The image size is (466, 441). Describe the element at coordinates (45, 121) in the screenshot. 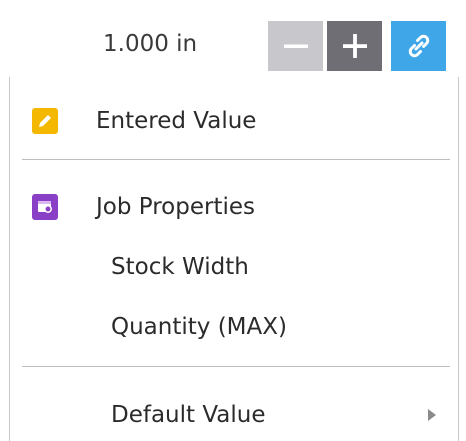

I see `pencil-icon` at that location.